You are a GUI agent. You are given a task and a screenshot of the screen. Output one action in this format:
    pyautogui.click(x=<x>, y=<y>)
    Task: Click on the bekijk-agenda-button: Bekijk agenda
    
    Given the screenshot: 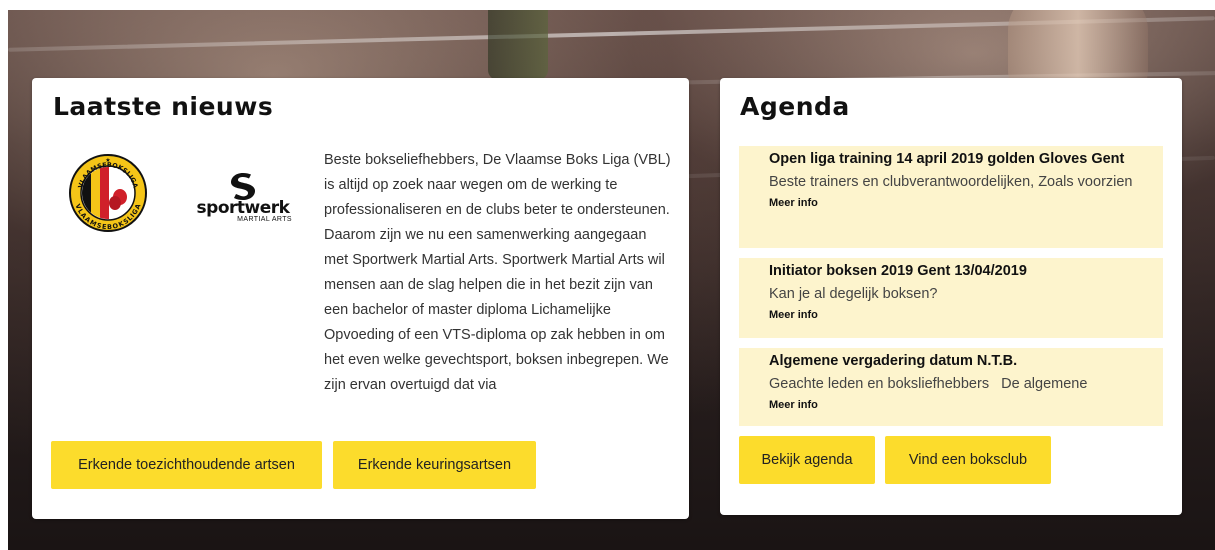 What is the action you would take?
    pyautogui.click(x=807, y=460)
    